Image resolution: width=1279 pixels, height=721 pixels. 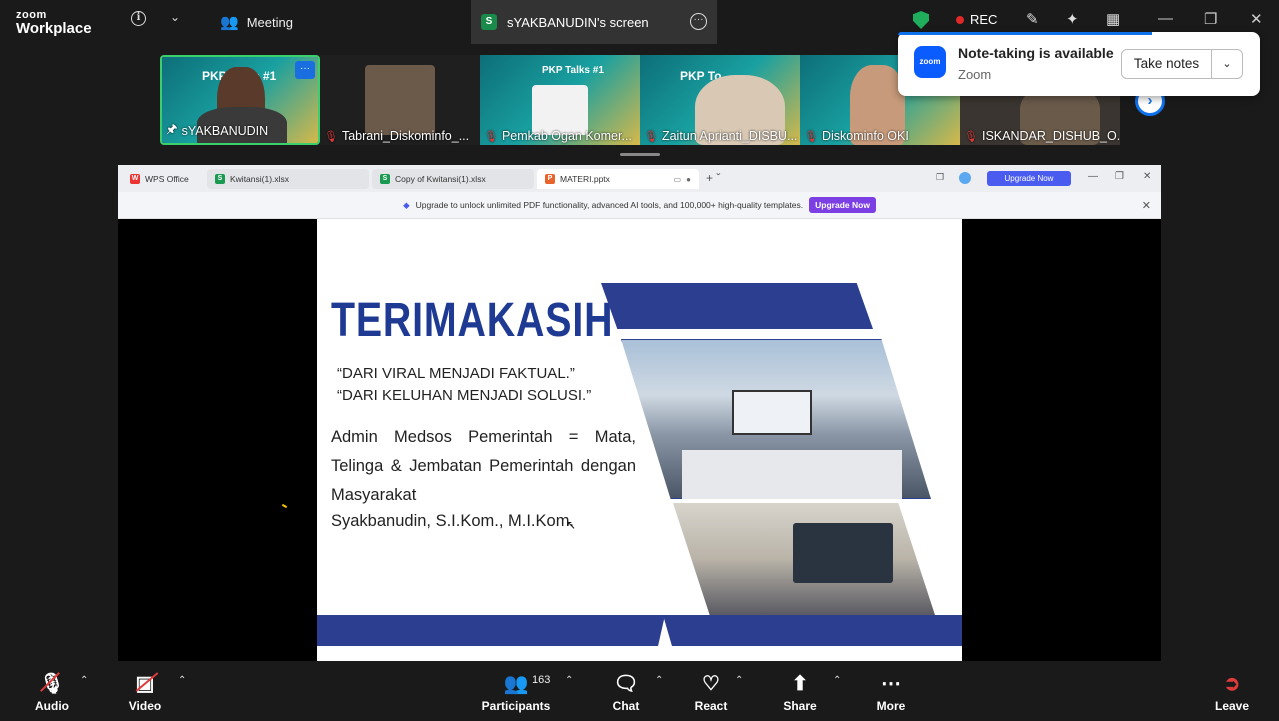 What do you see at coordinates (772, 412) in the screenshot?
I see `photo-screen` at bounding box center [772, 412].